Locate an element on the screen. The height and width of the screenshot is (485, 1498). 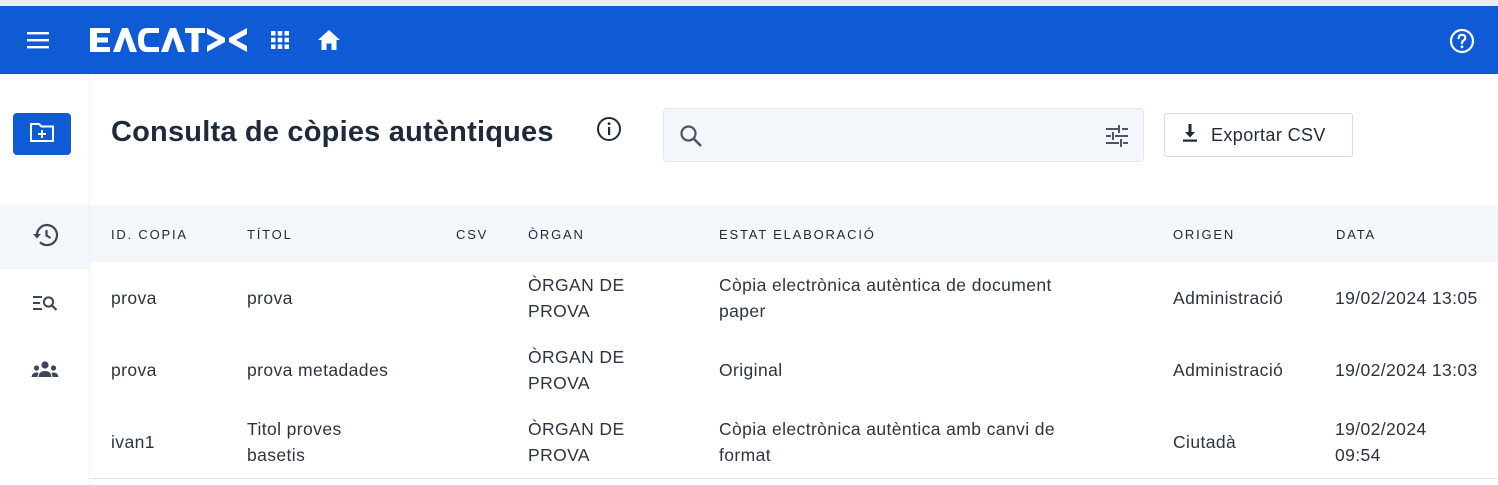
eacat-logo is located at coordinates (168, 40).